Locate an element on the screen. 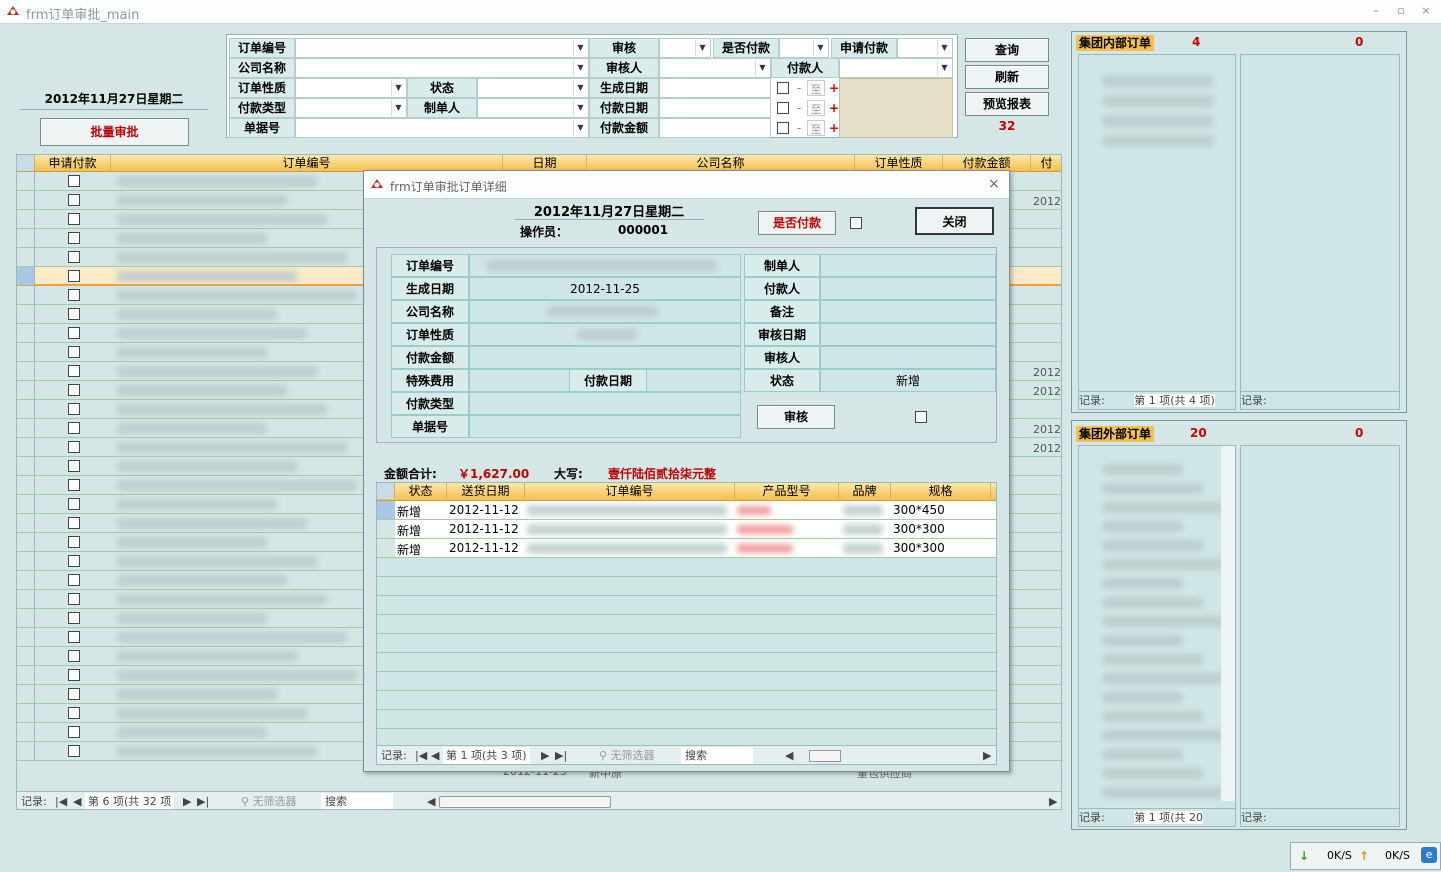  maximize-button: ▫ is located at coordinates (1401, 11).